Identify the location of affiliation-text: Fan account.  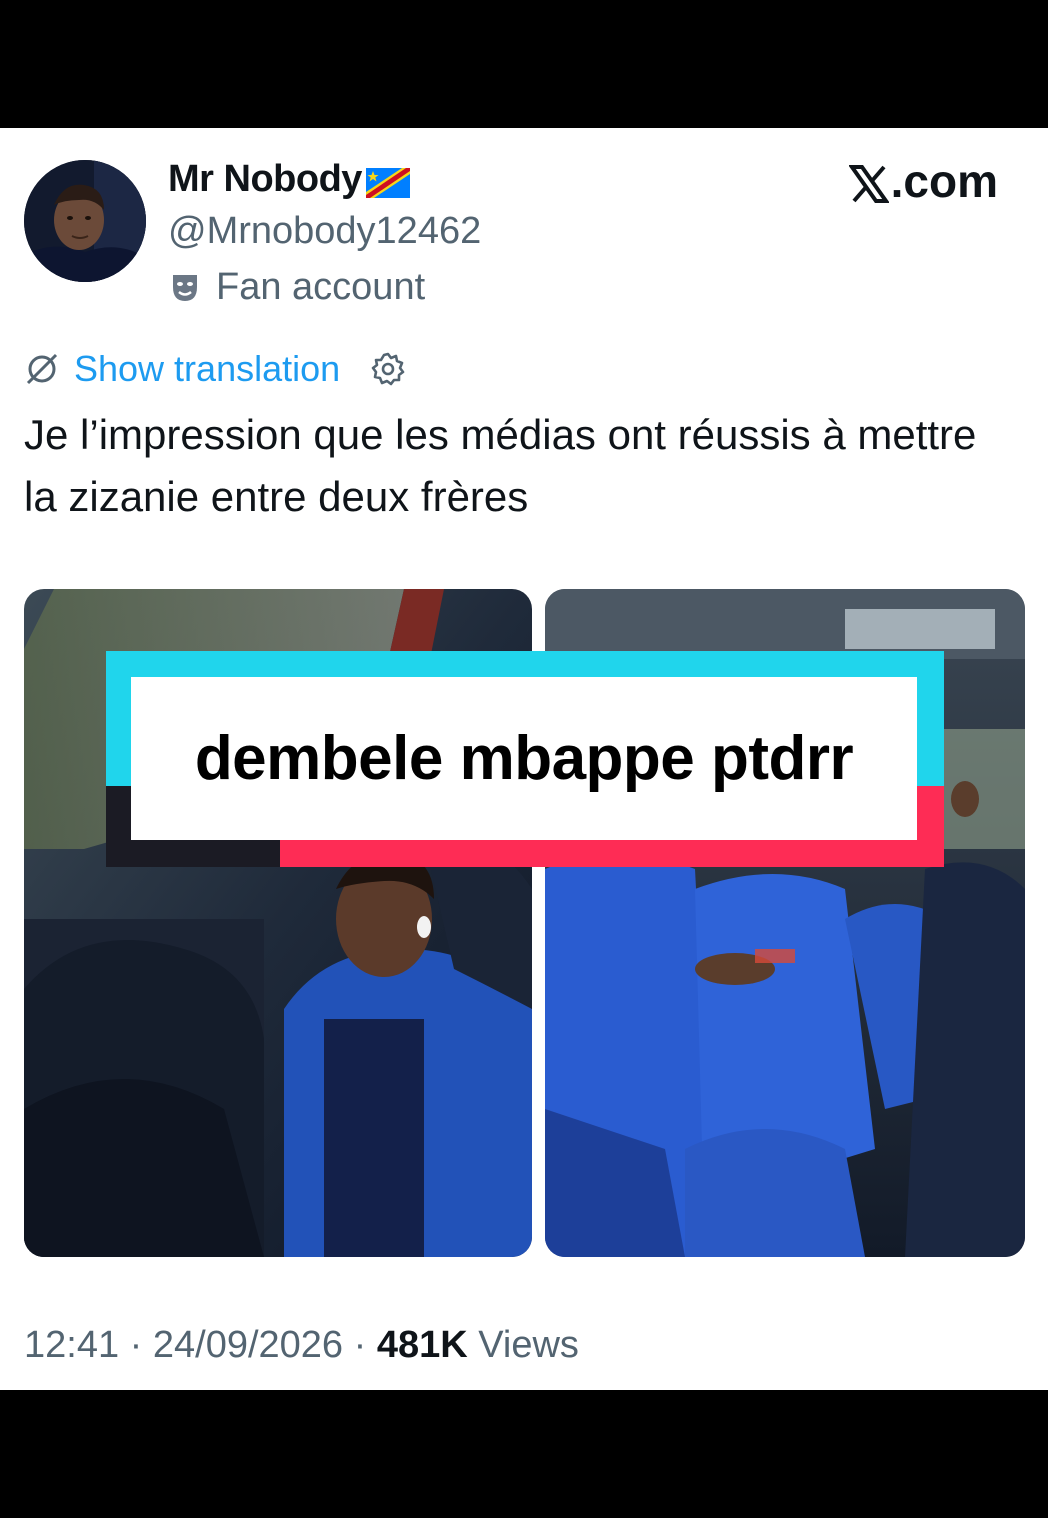
(321, 287).